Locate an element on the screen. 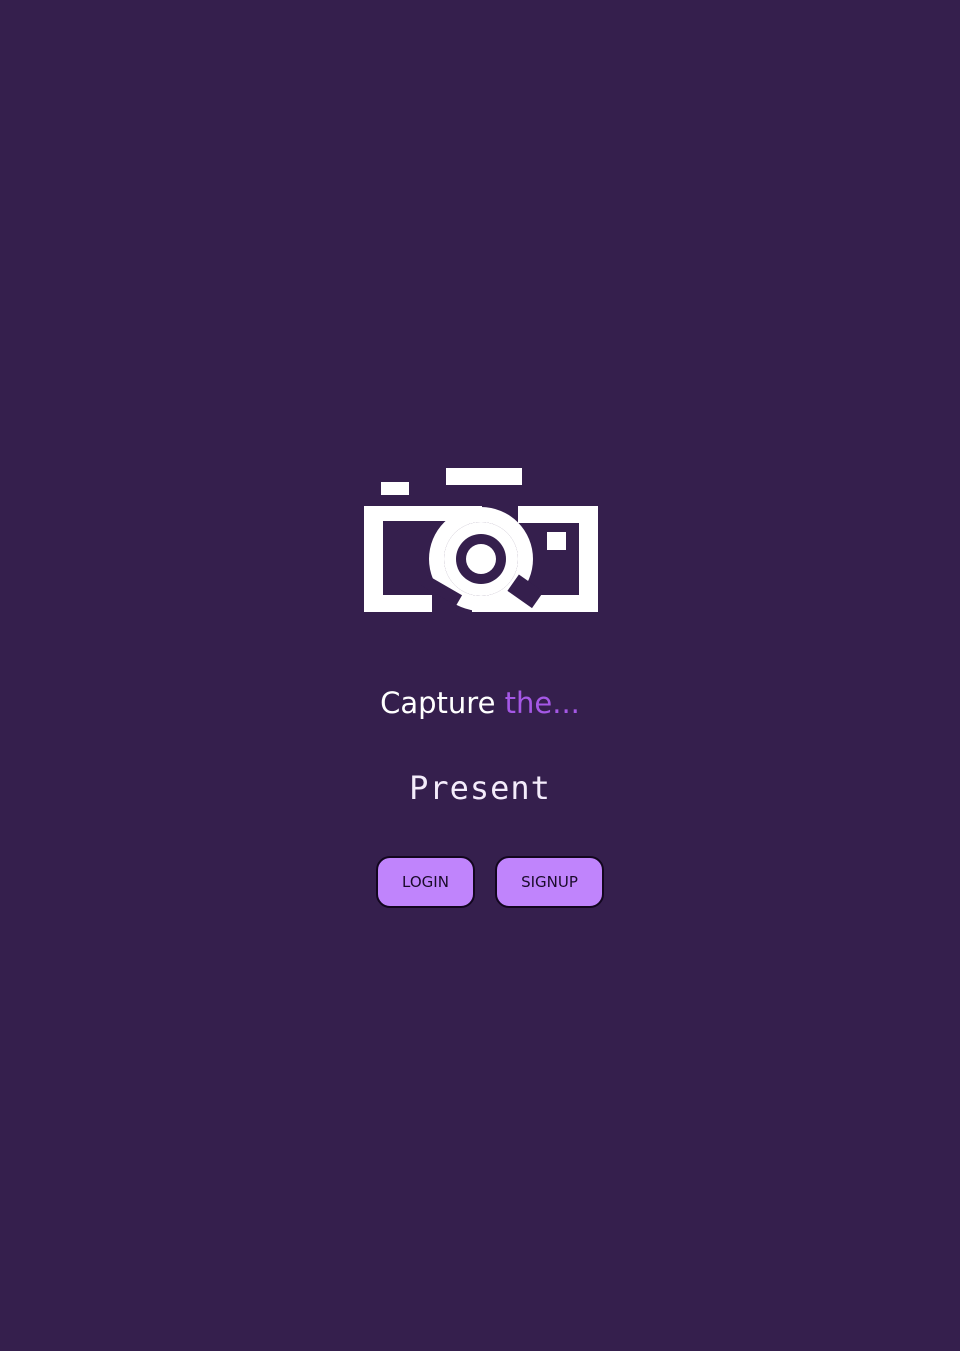 The image size is (960, 1351). rotating-word: Present is located at coordinates (480, 788).